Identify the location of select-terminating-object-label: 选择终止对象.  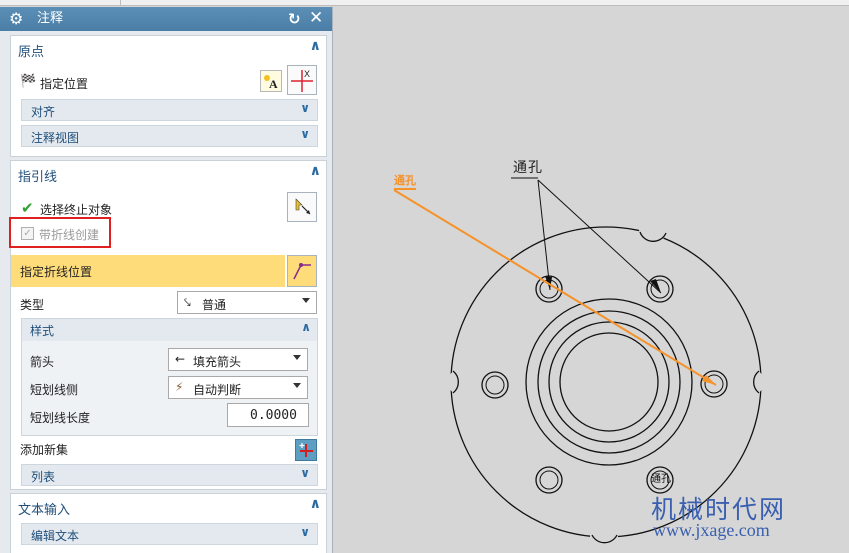
(76, 210).